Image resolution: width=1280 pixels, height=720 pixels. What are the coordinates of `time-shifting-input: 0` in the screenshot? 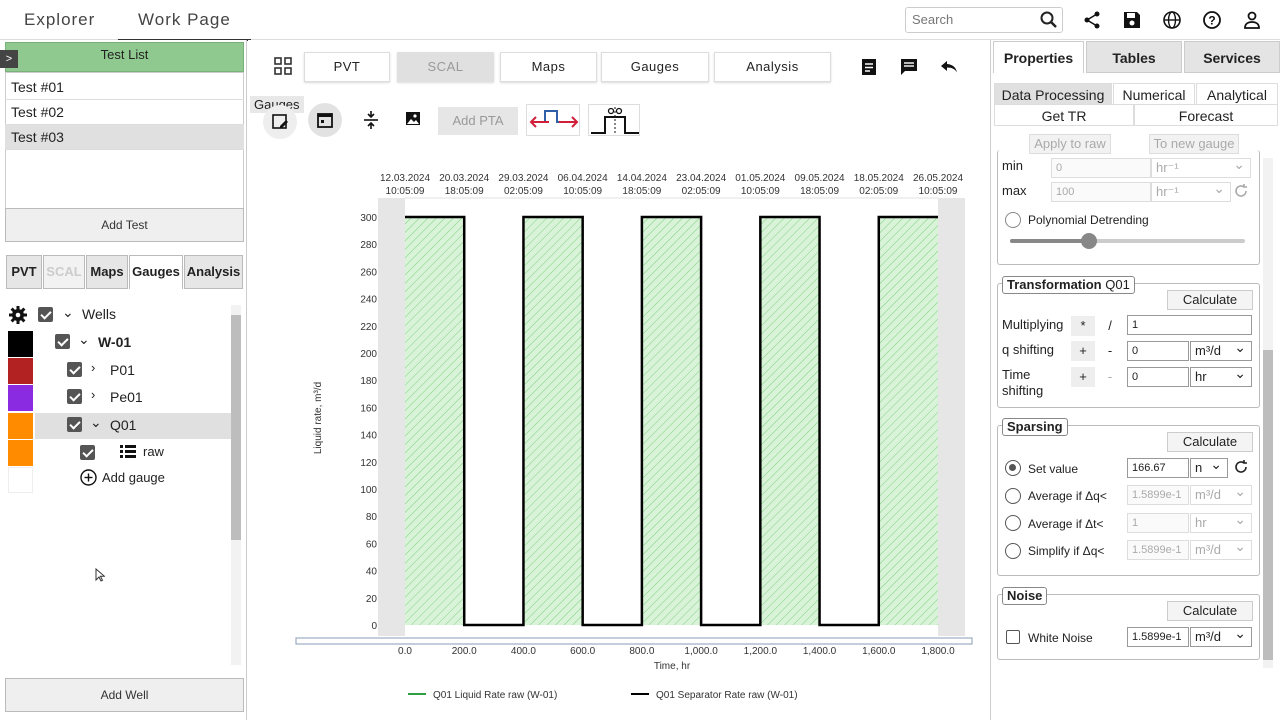 It's located at (1158, 377).